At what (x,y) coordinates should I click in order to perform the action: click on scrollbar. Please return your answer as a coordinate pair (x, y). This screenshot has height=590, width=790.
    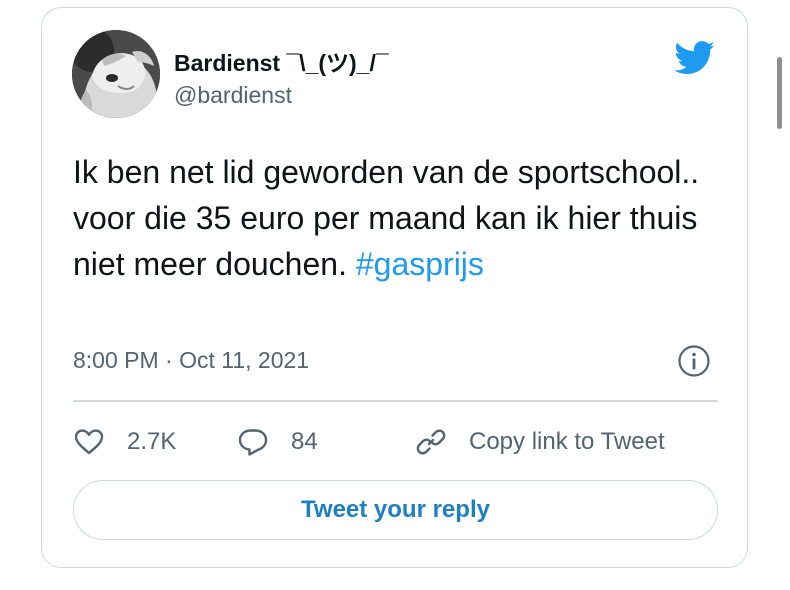
    Looking at the image, I should click on (779, 93).